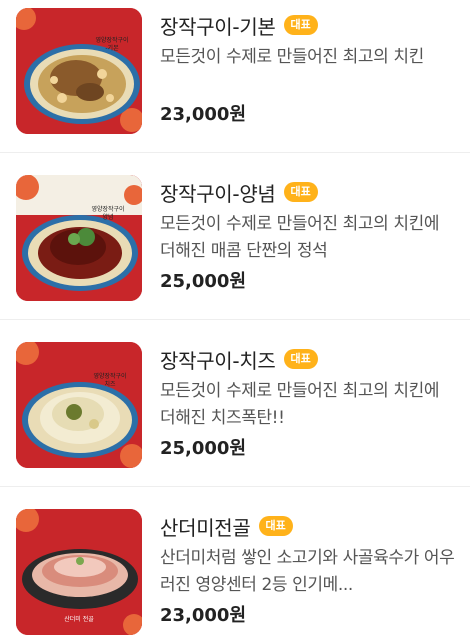 This screenshot has width=470, height=643. What do you see at coordinates (79, 619) in the screenshot?
I see `image-caption-line1: 산더미 전골` at bounding box center [79, 619].